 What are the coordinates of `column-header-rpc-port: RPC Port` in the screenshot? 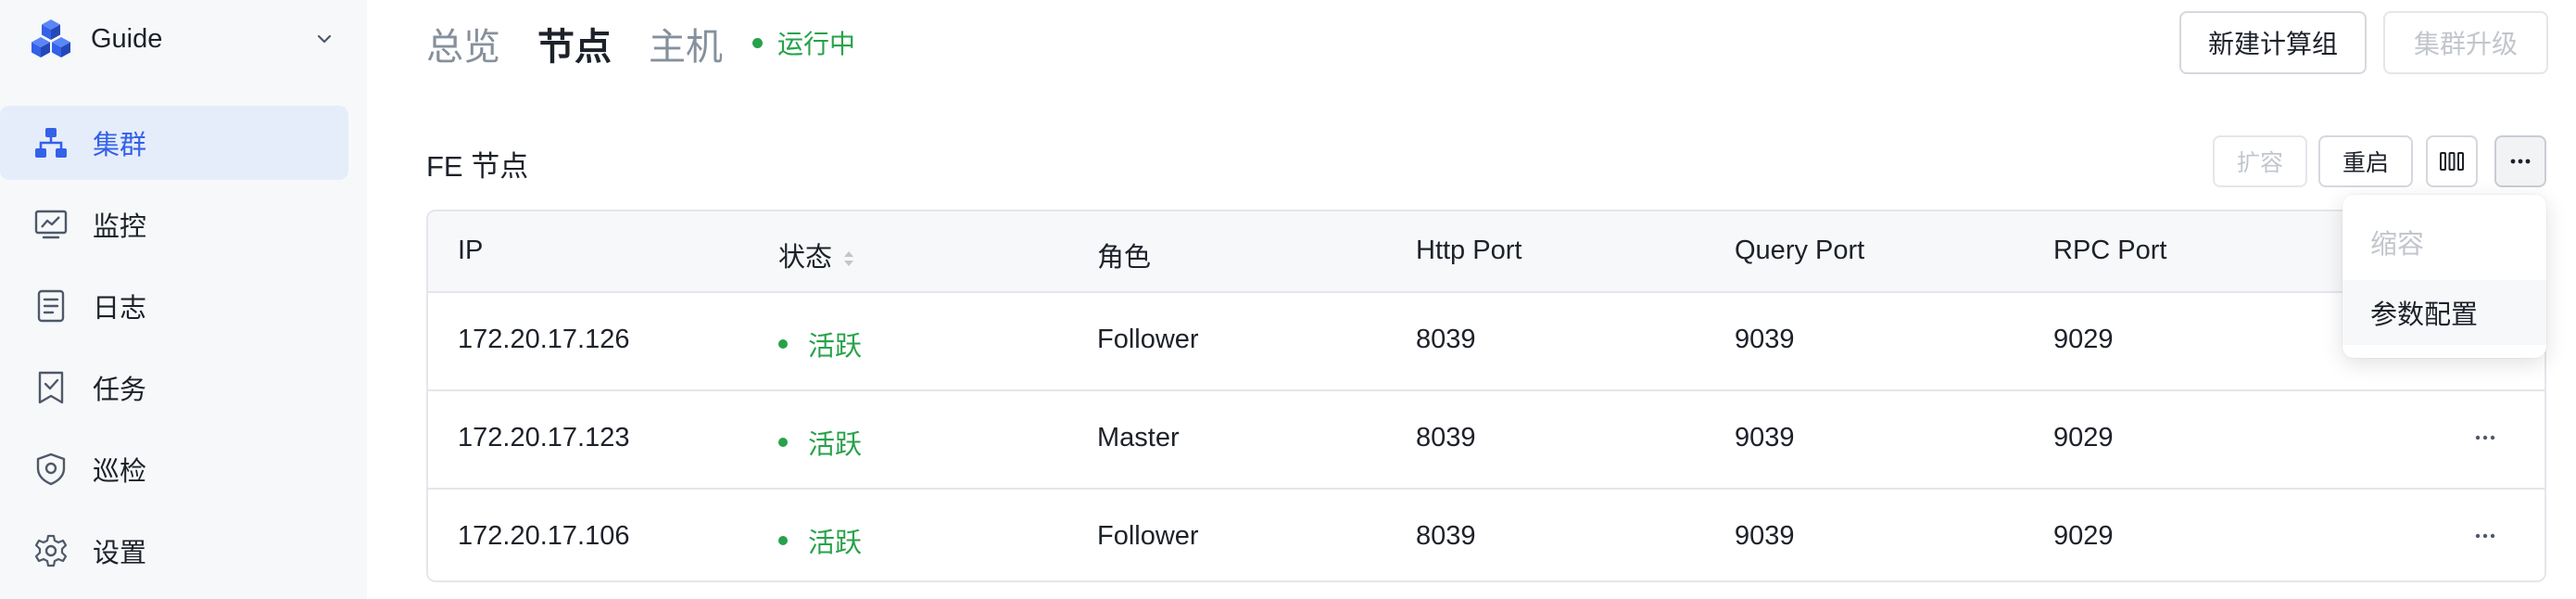 It's located at (2110, 250).